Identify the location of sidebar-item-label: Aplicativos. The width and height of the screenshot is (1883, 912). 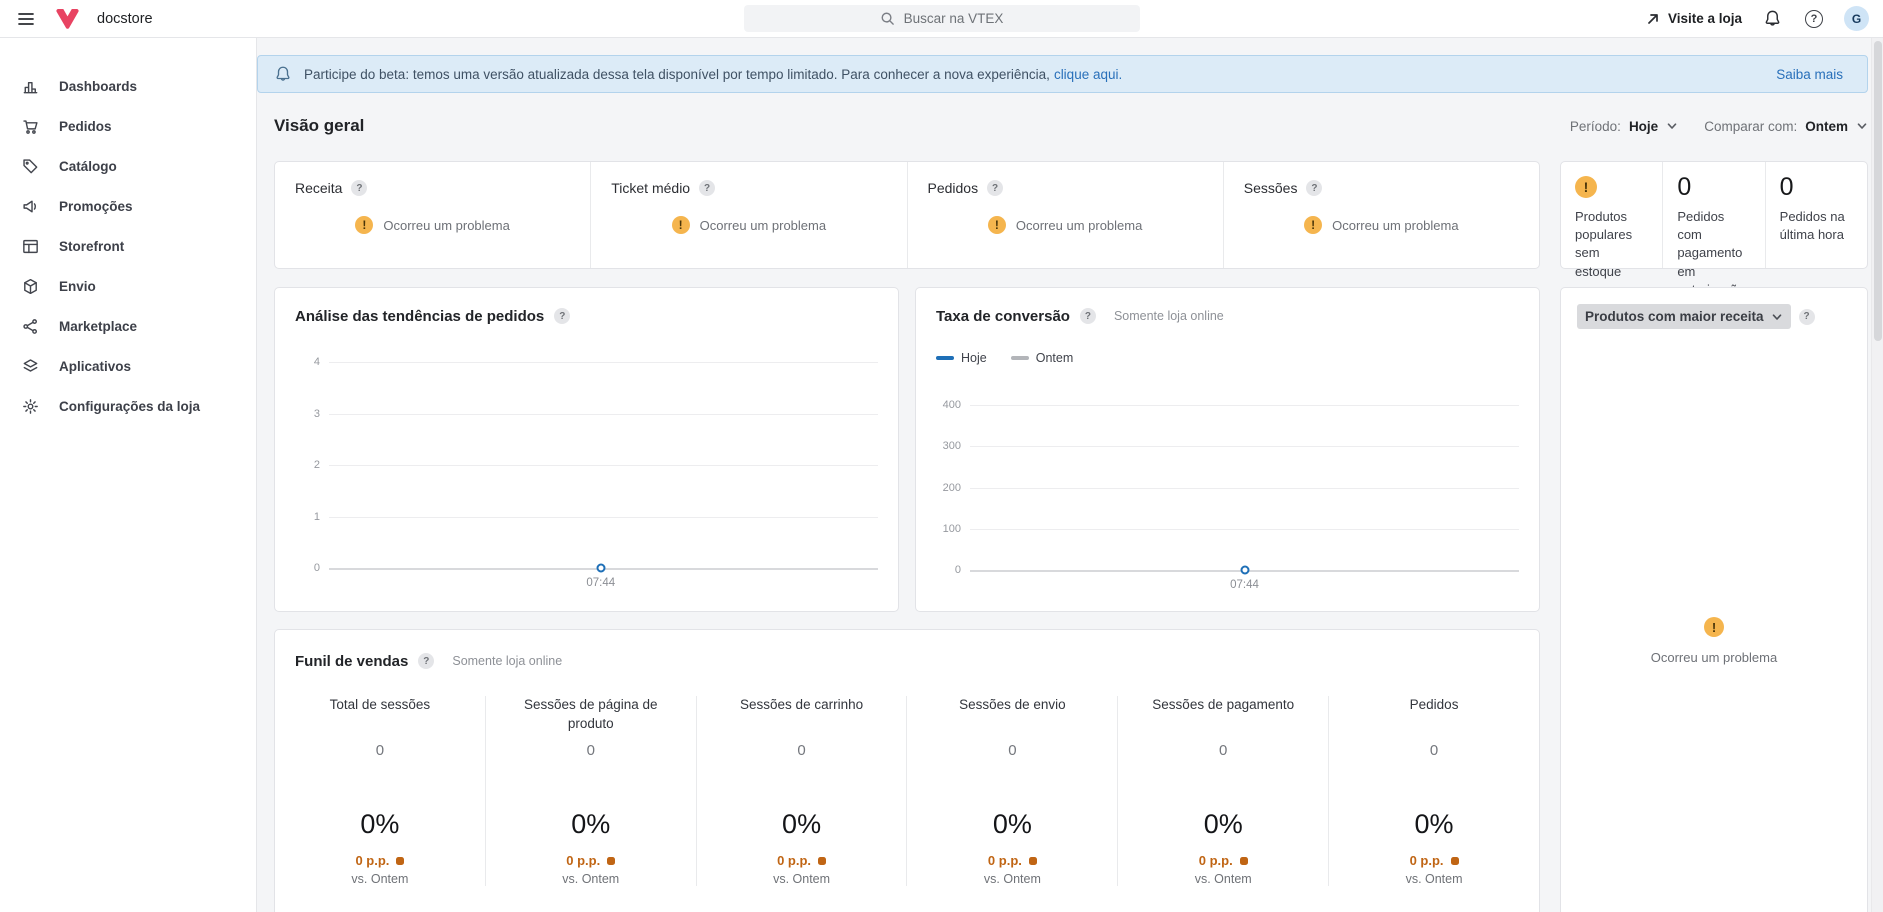
(95, 366).